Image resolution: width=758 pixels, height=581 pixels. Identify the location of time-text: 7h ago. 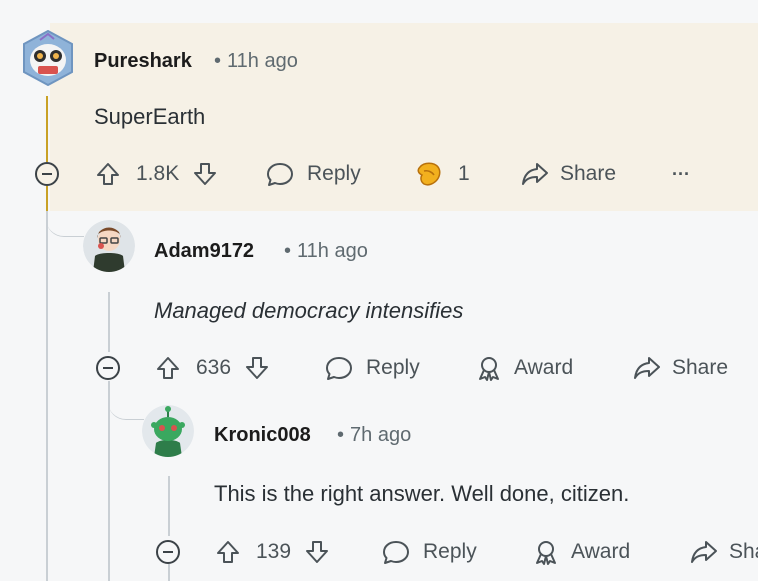
(381, 435).